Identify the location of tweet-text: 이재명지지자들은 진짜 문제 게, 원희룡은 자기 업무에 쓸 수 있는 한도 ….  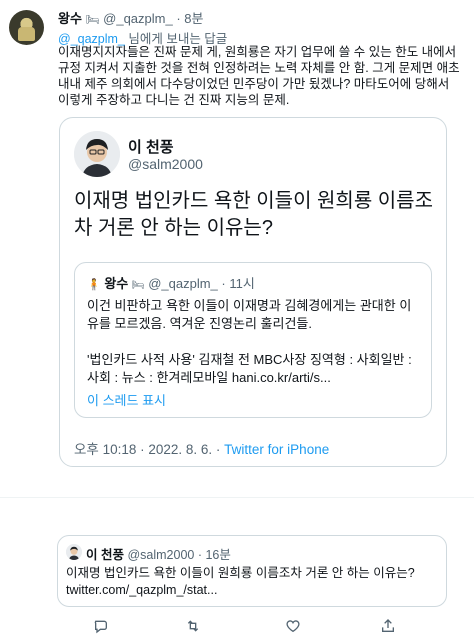
(259, 76).